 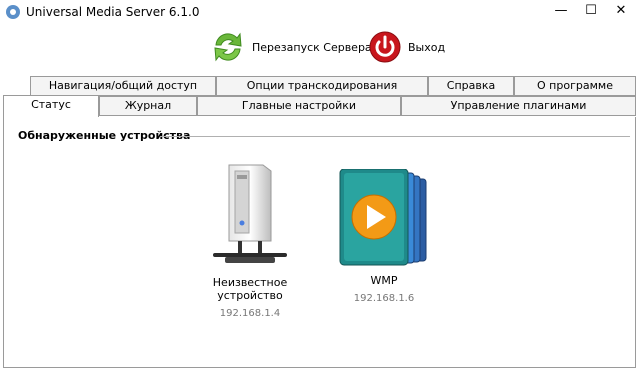 What do you see at coordinates (561, 12) in the screenshot?
I see `minimize-button: —` at bounding box center [561, 12].